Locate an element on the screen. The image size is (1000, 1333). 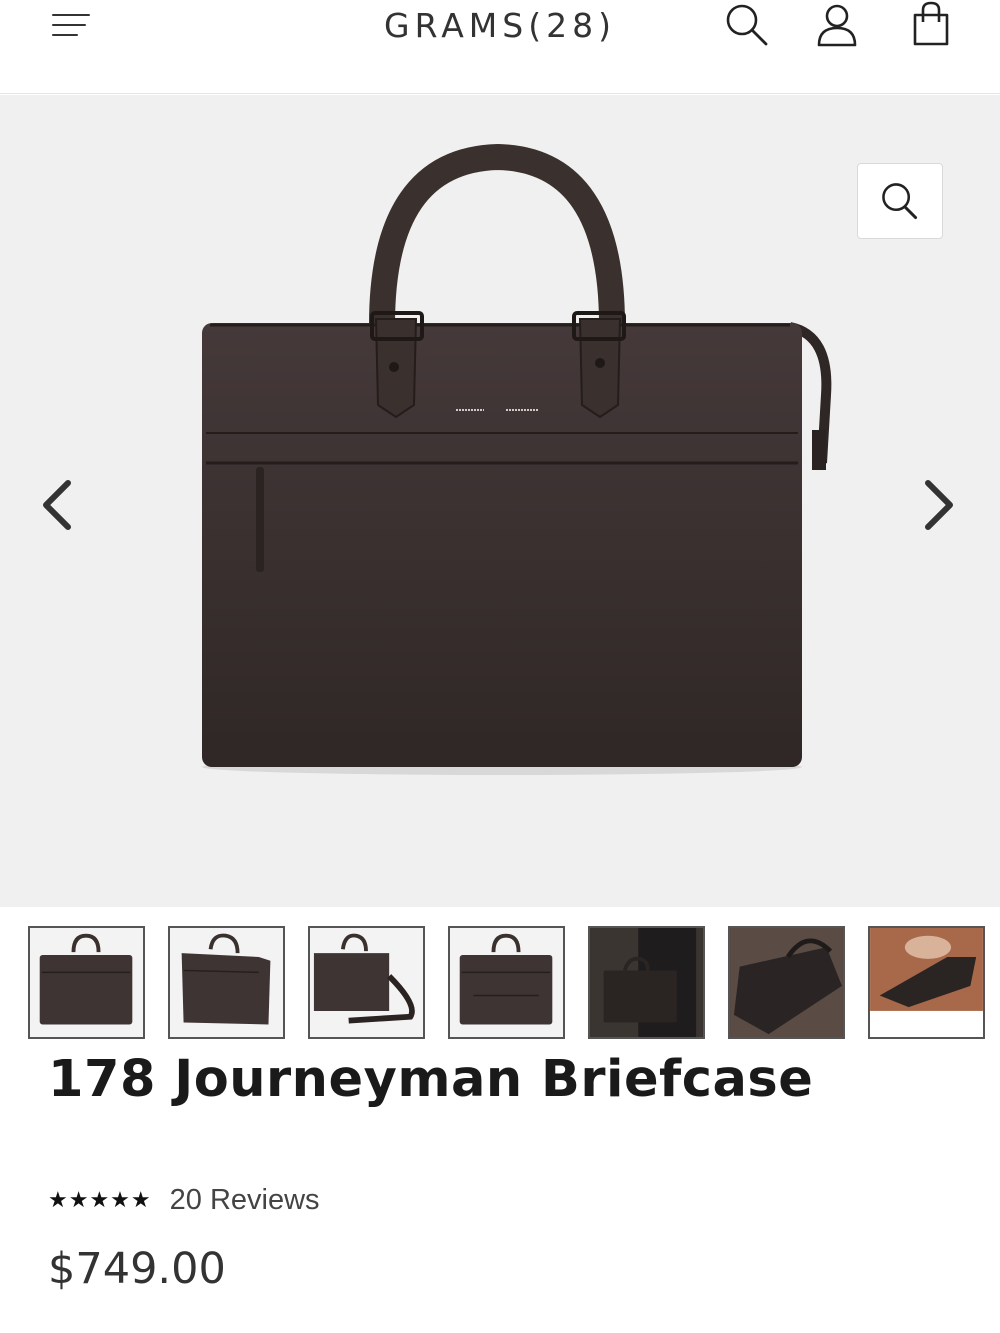
chevron-right-icon is located at coordinates (939, 505).